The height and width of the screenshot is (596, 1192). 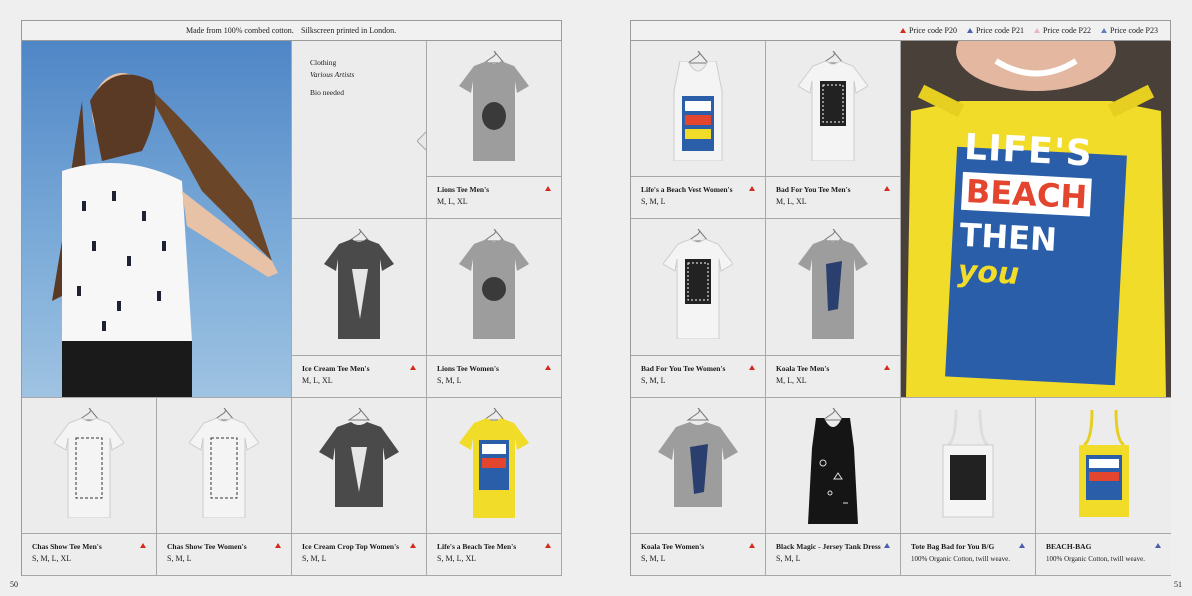 What do you see at coordinates (359, 289) in the screenshot?
I see `dark-icecream-tee` at bounding box center [359, 289].